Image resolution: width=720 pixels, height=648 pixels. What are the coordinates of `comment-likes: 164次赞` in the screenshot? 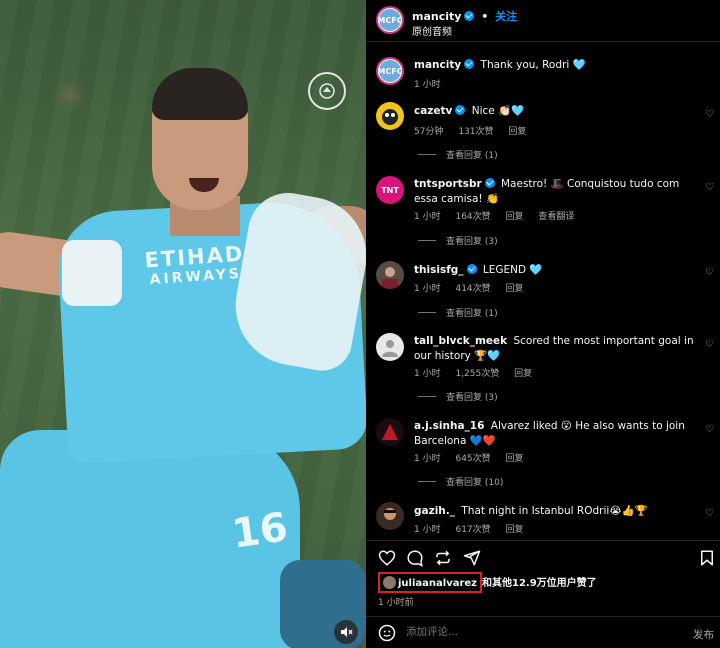 It's located at (472, 217).